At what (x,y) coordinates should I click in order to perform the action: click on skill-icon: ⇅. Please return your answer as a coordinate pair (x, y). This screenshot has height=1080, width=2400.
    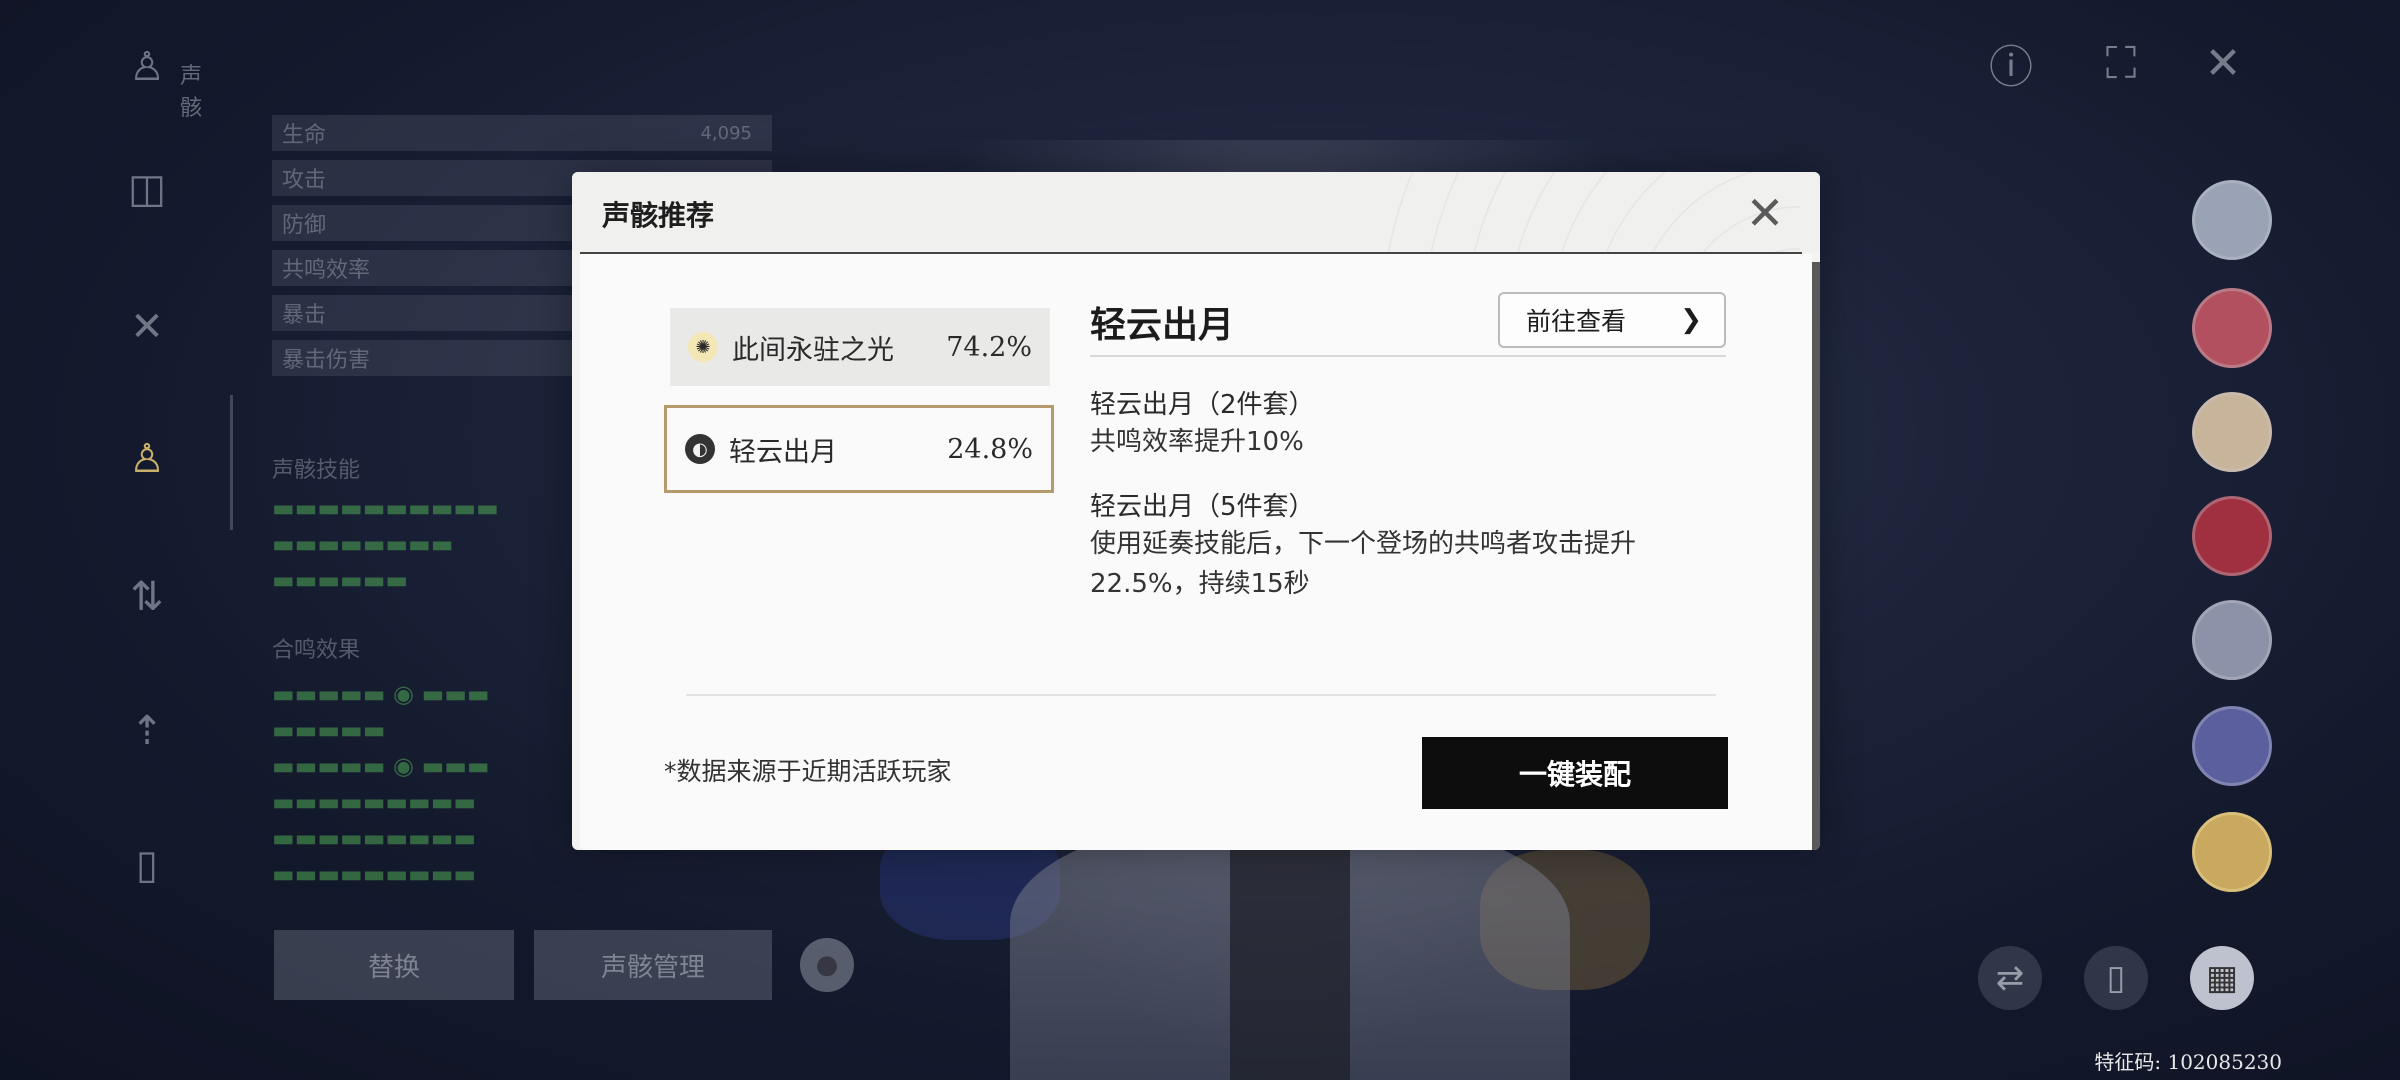
    Looking at the image, I should click on (147, 597).